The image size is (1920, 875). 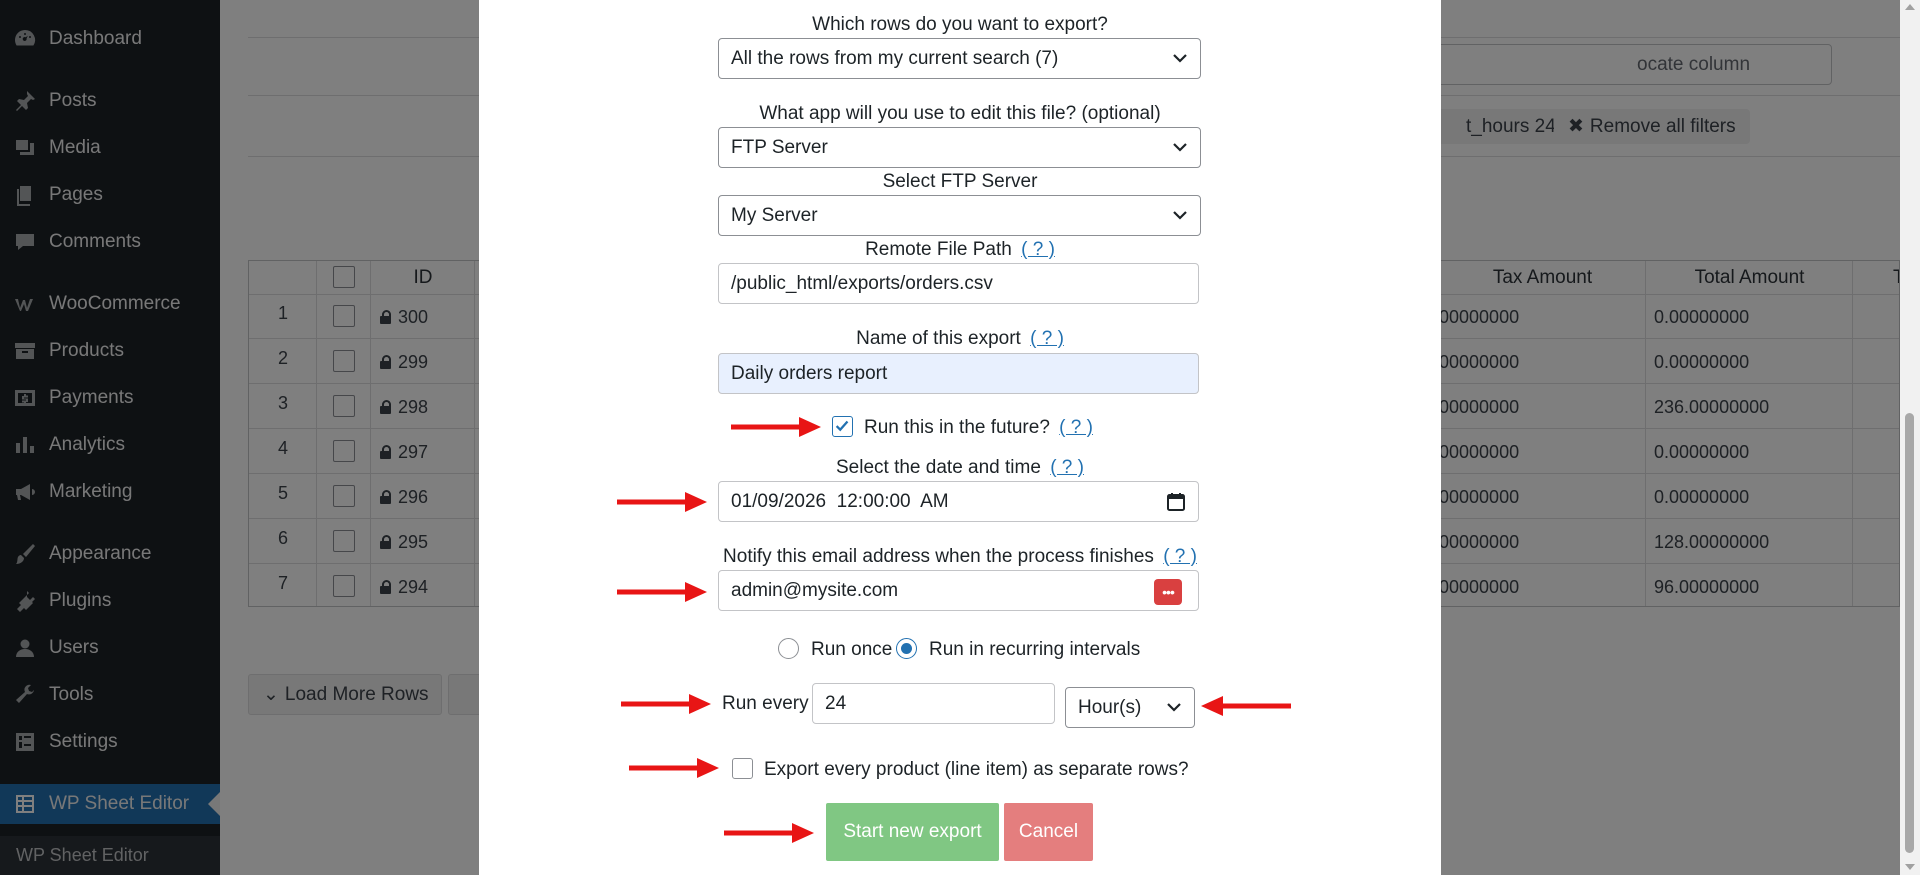 What do you see at coordinates (1176, 502) in the screenshot?
I see `calendar-icon` at bounding box center [1176, 502].